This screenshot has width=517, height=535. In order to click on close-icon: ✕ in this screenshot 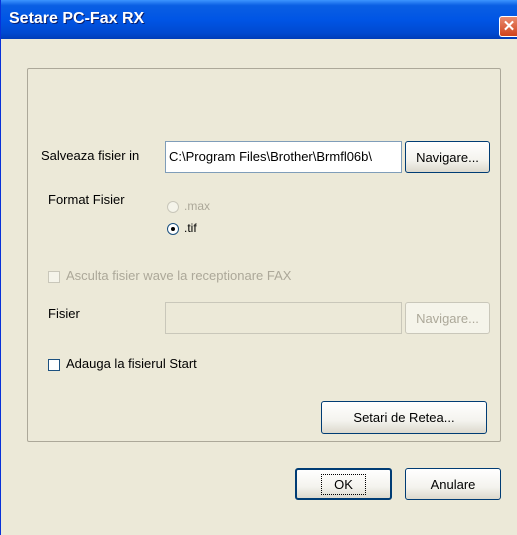, I will do `click(509, 26)`.